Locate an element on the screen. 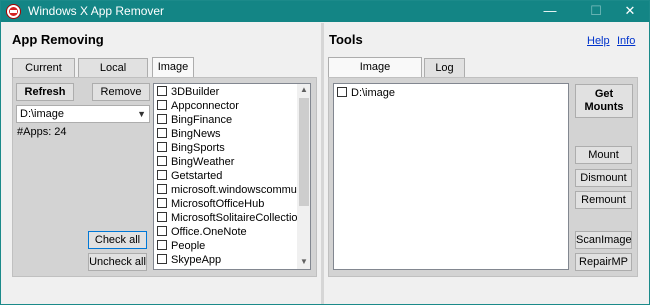 The width and height of the screenshot is (650, 305). uncheck-all-button: Uncheck all is located at coordinates (117, 262).